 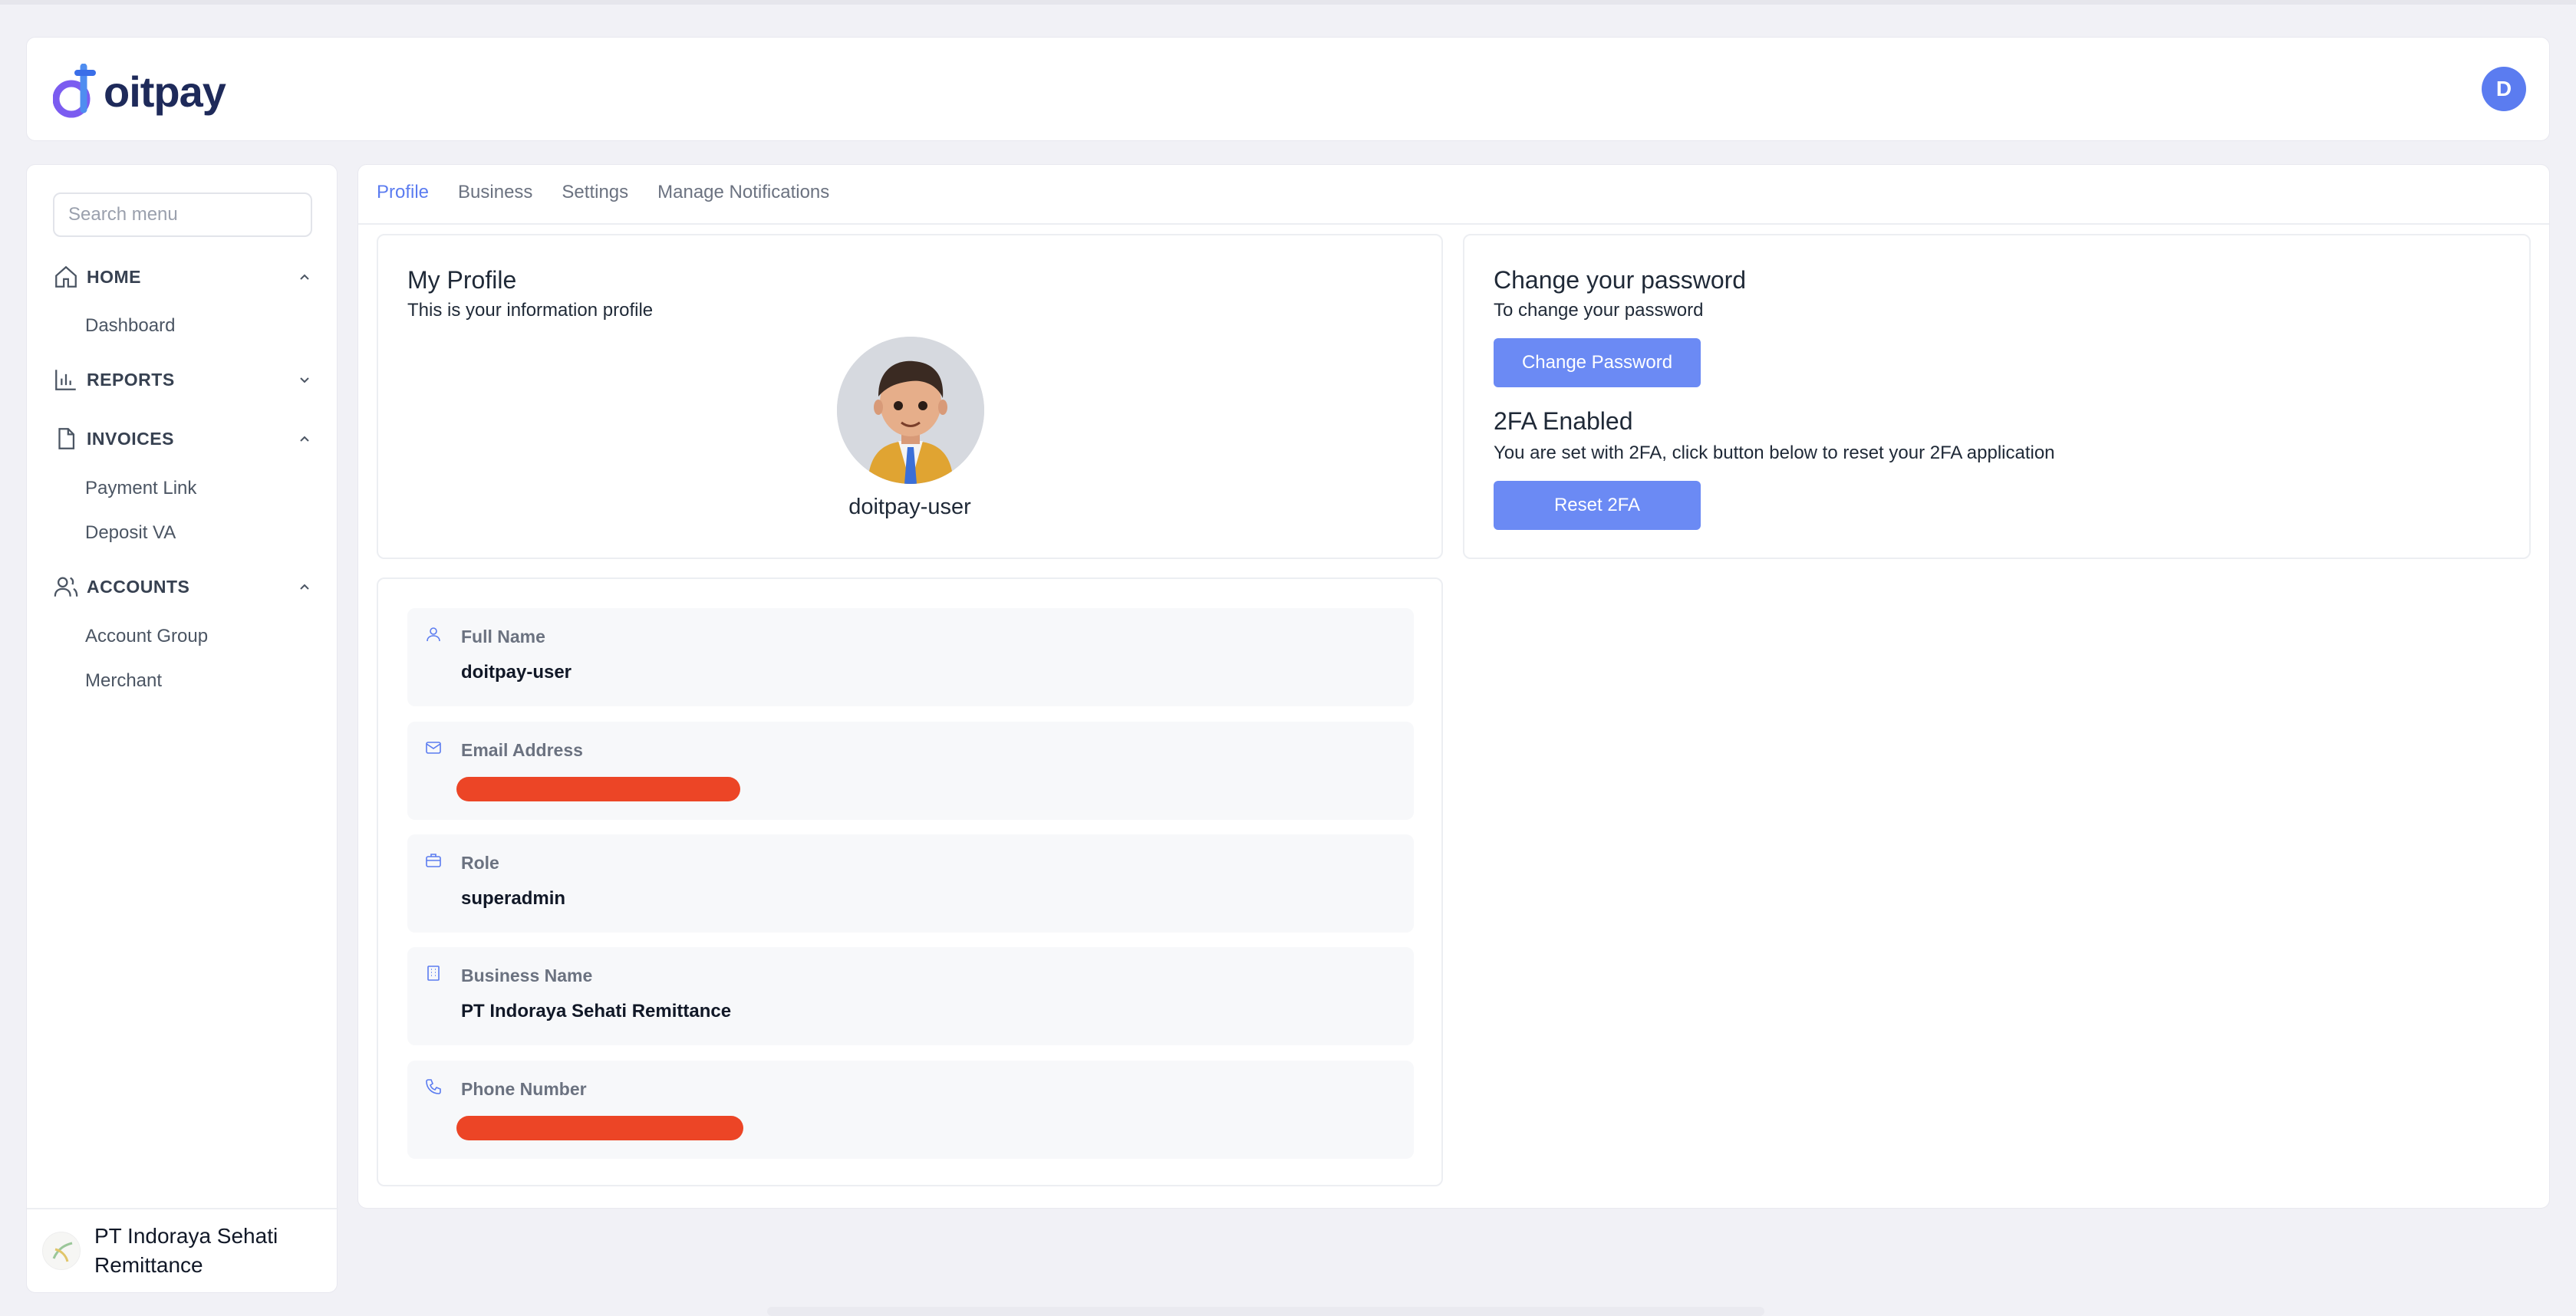 I want to click on tab-manage-notifications: Manage Notifications, so click(x=743, y=205).